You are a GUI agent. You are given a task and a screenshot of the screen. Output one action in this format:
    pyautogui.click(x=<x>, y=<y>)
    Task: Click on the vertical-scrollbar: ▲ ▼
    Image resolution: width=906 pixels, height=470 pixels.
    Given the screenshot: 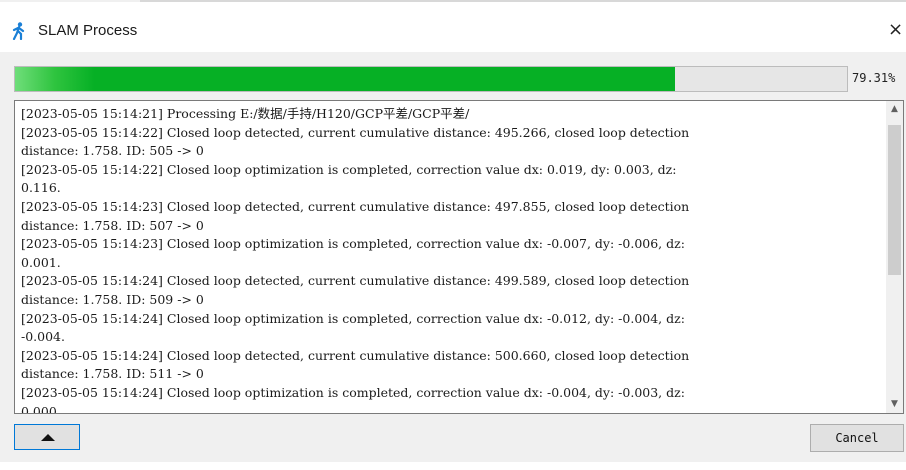 What is the action you would take?
    pyautogui.click(x=894, y=257)
    